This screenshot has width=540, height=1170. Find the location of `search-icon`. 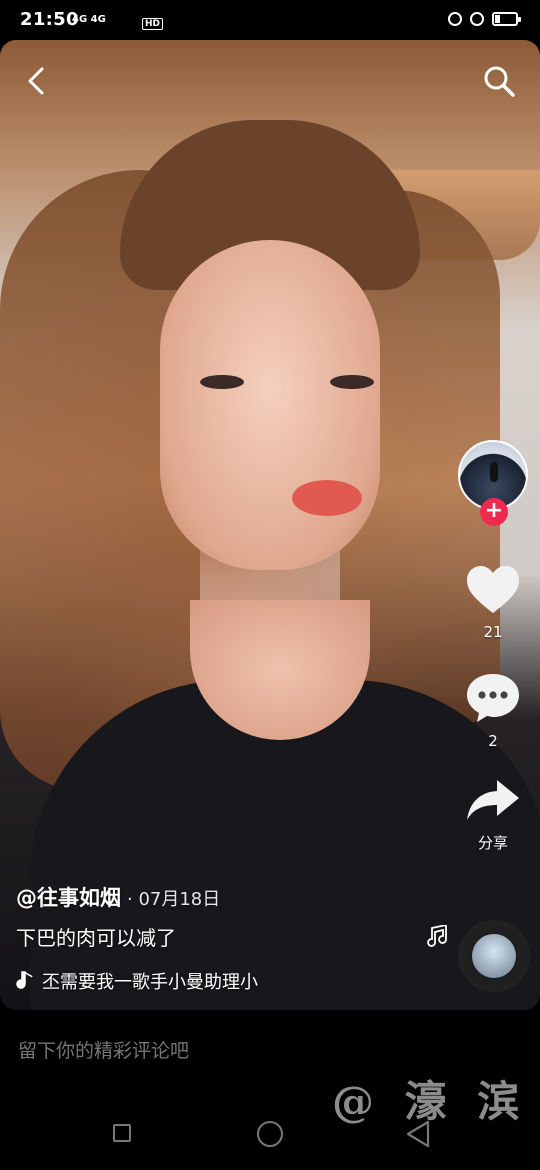

search-icon is located at coordinates (499, 81).